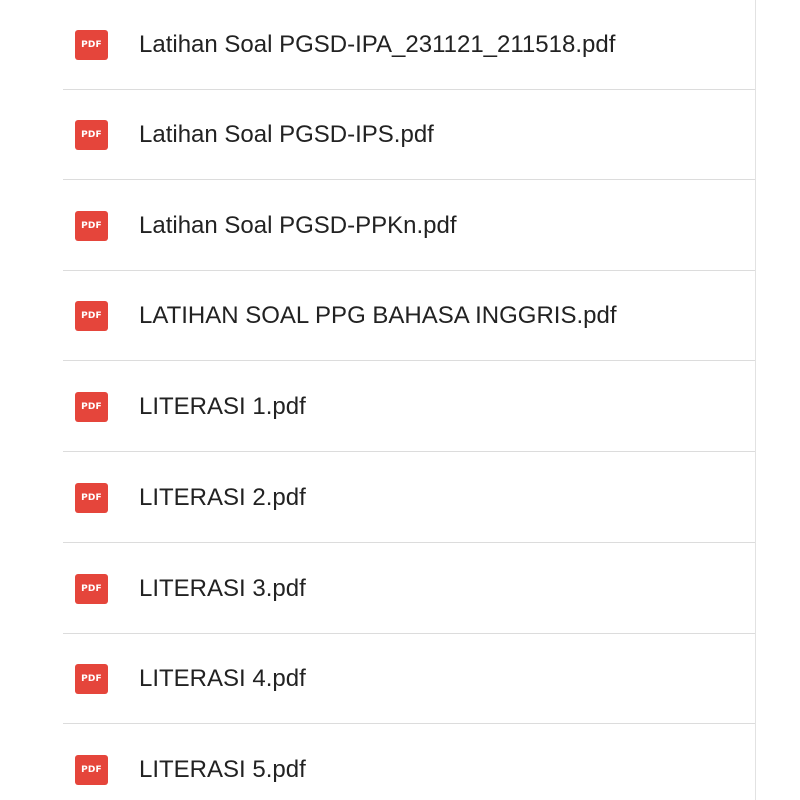  I want to click on file-row: PDF LATIHAN SOAL PPG BAHASA INGGRIS.pdf, so click(377, 316).